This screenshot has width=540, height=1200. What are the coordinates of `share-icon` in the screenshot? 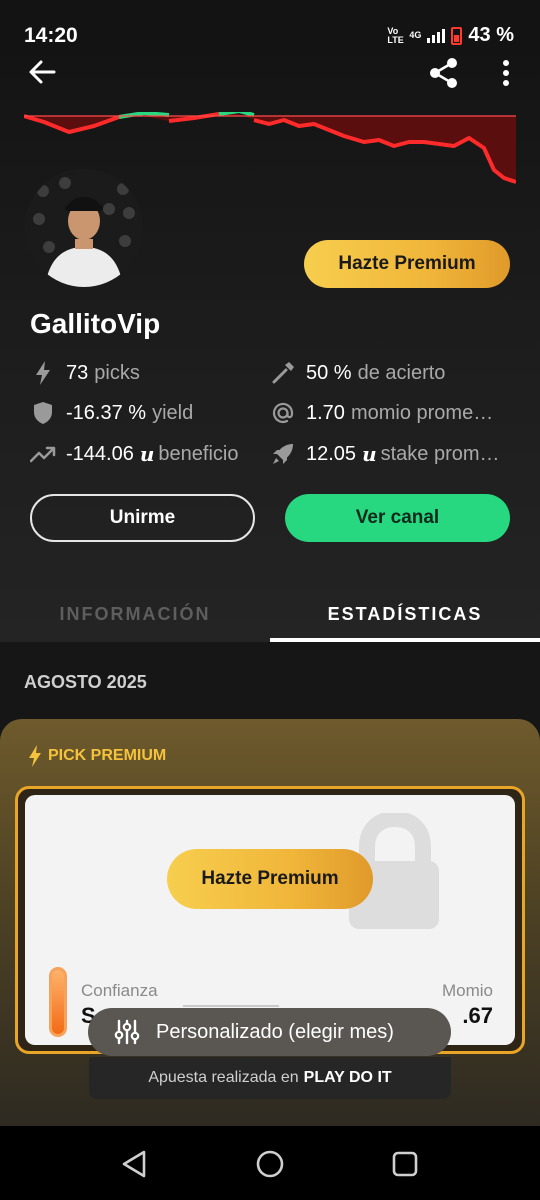 It's located at (443, 73).